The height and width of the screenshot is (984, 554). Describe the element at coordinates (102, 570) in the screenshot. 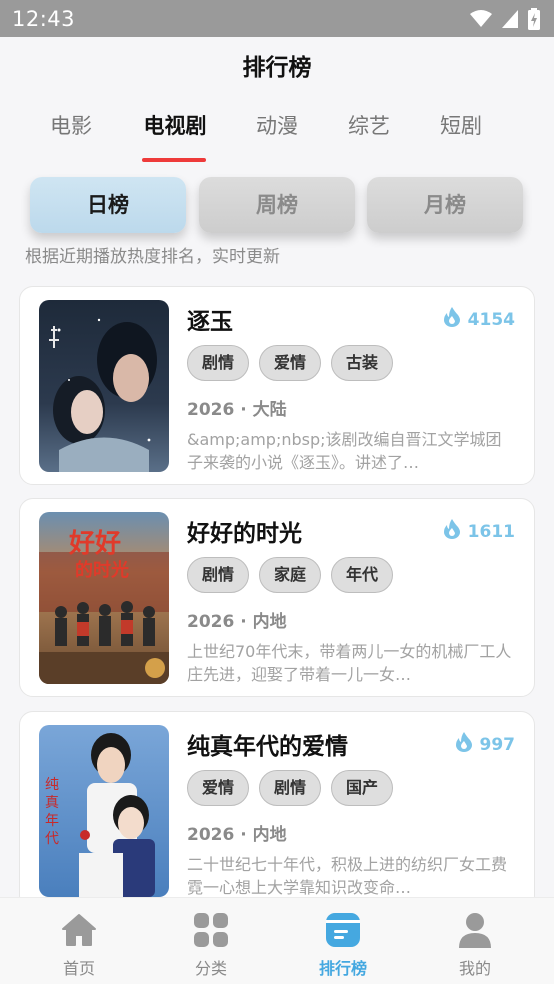

I see `svg-text: 的时光` at that location.